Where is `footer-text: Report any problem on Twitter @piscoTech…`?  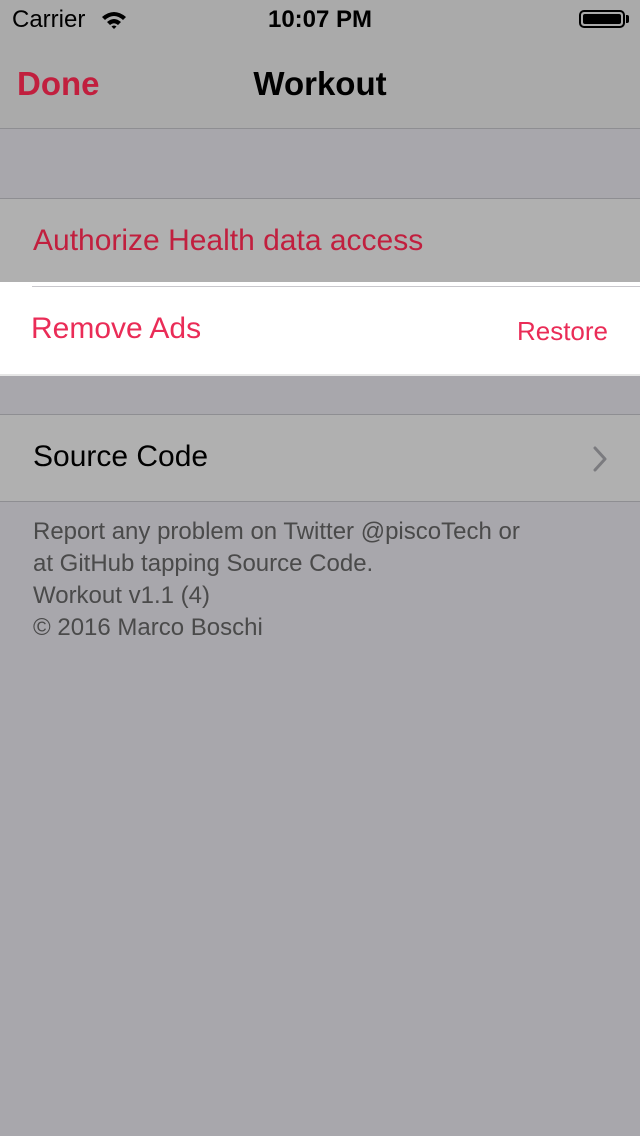 footer-text: Report any problem on Twitter @piscoTech… is located at coordinates (323, 580).